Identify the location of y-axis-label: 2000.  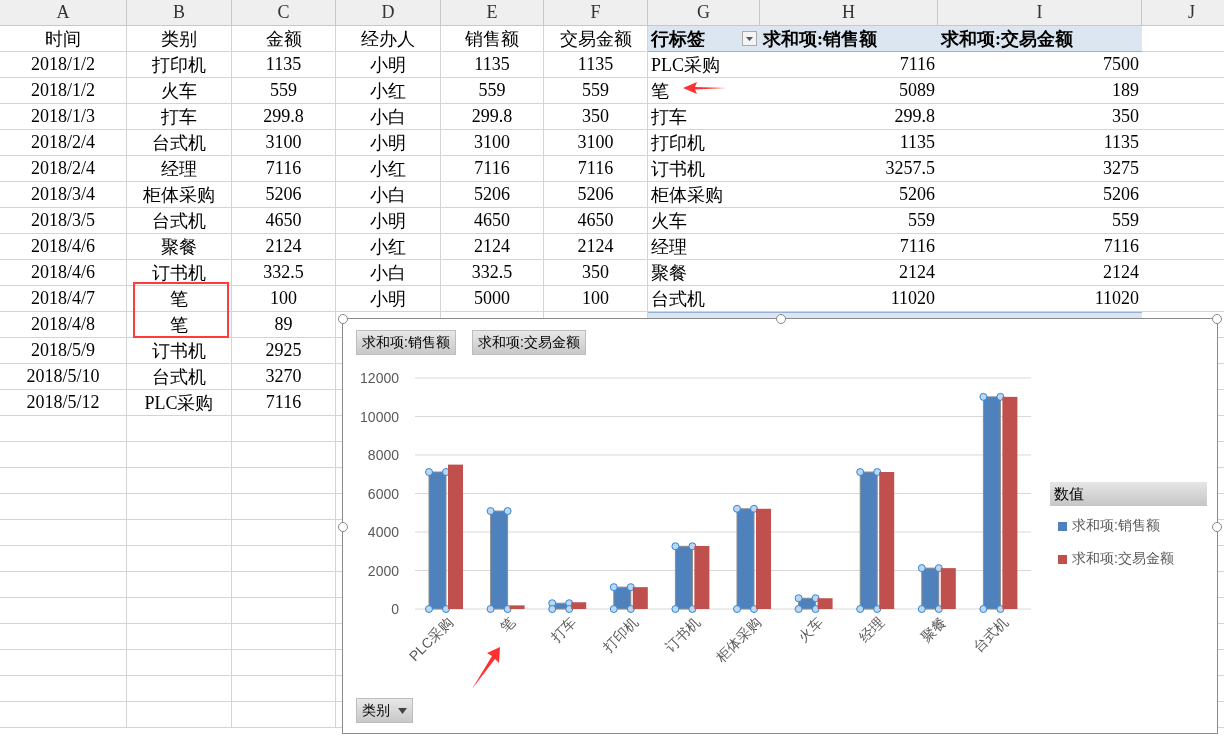
(383, 570).